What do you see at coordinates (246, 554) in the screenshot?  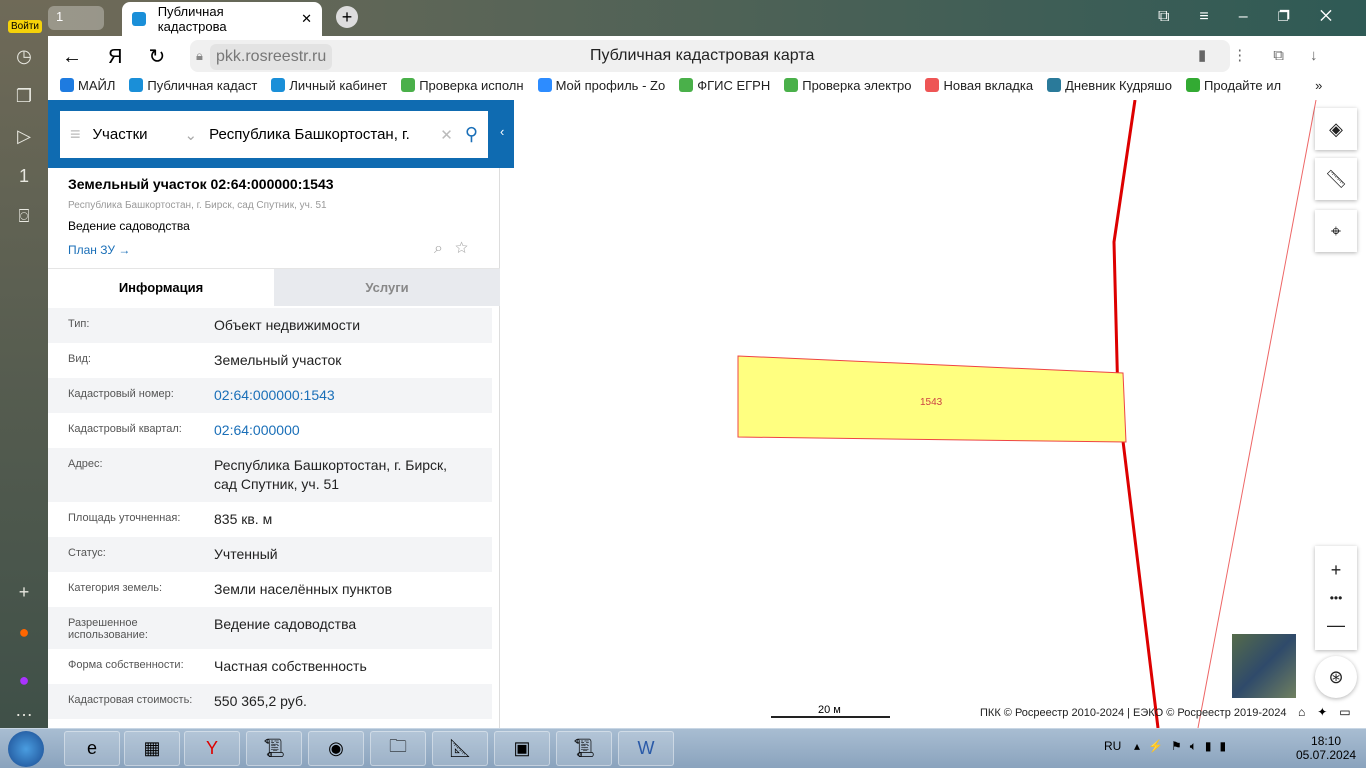 I see `info-value: Учтенный` at bounding box center [246, 554].